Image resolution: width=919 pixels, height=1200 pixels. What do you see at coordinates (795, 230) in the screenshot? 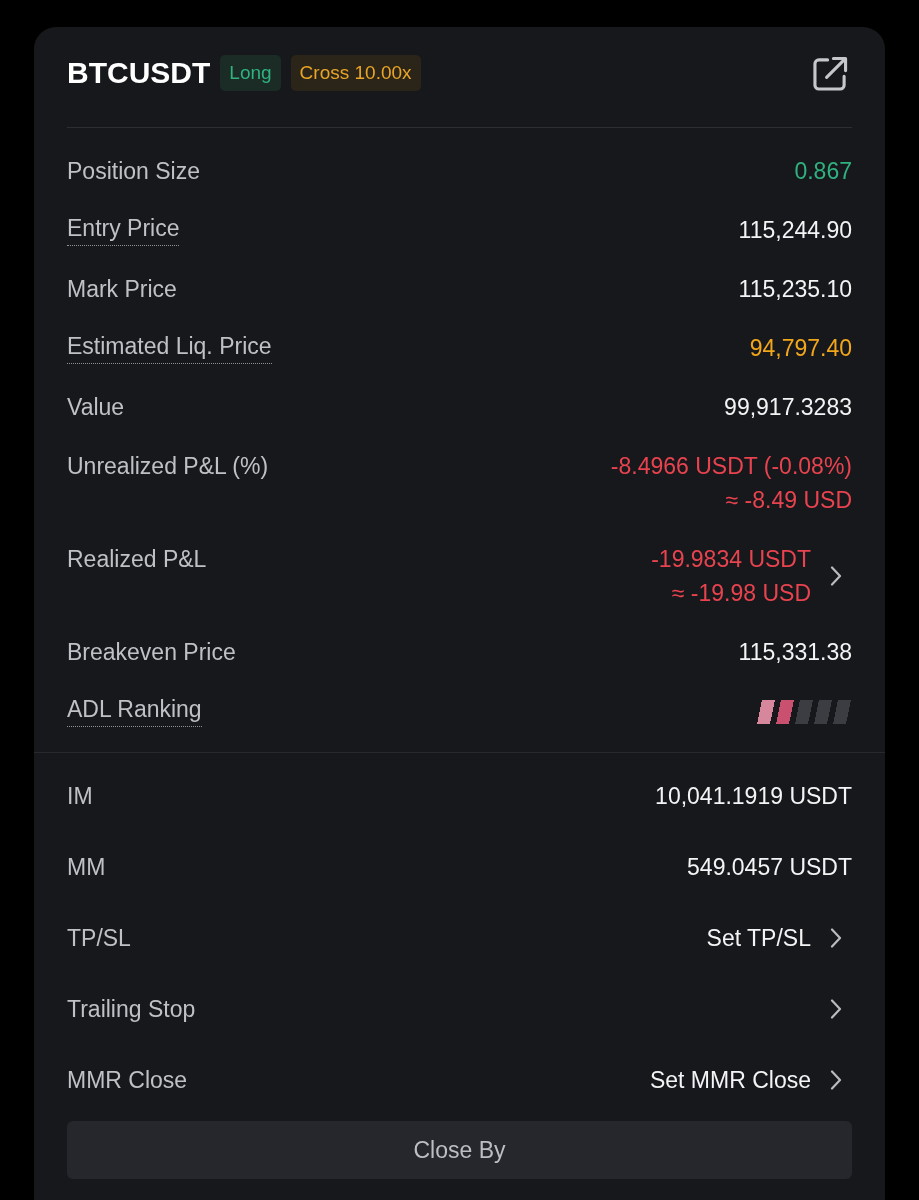
I see `field-value: 115,244.90` at bounding box center [795, 230].